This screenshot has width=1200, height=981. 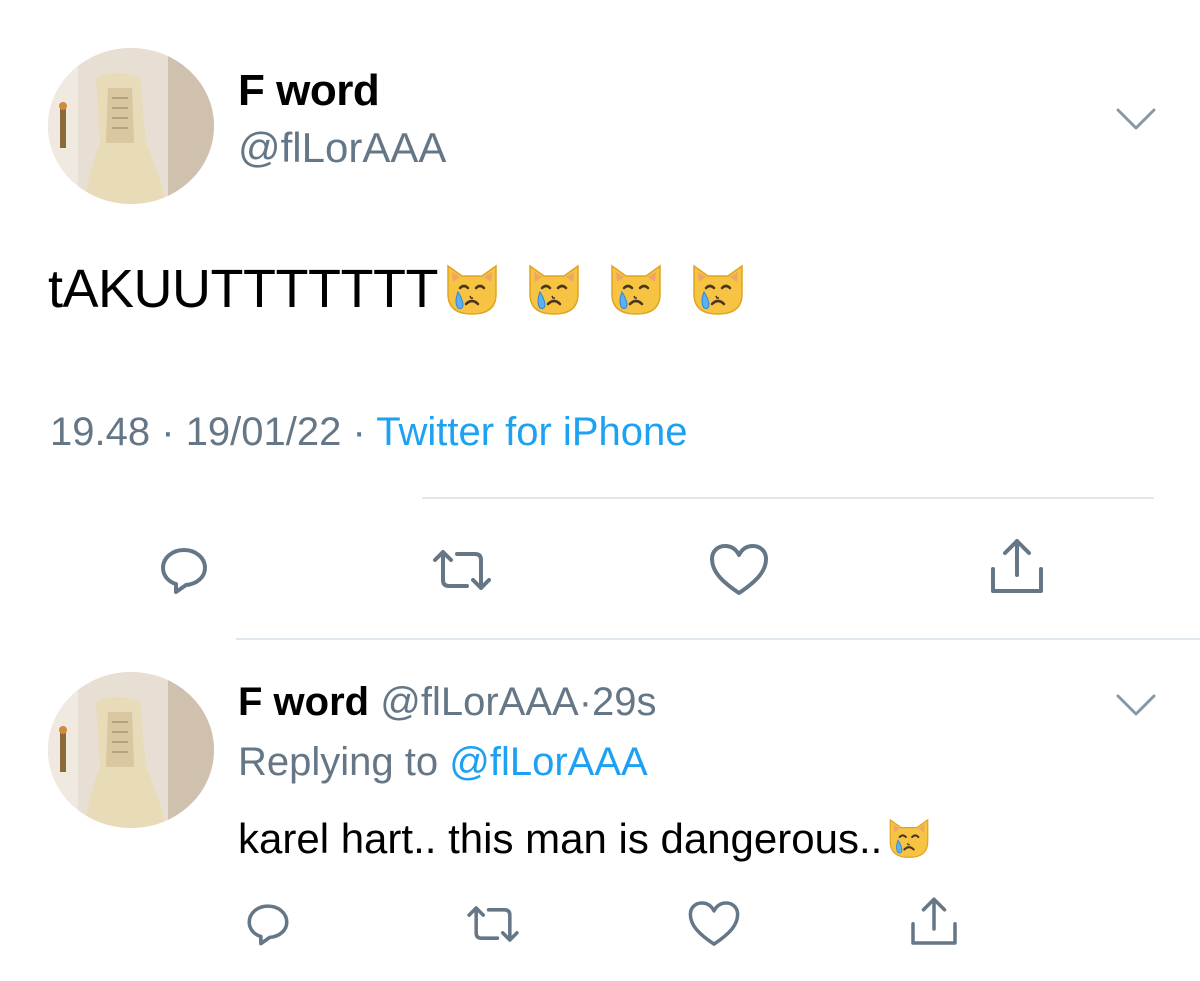 What do you see at coordinates (443, 762) in the screenshot?
I see `replying-to: Replying to @flLorAAA` at bounding box center [443, 762].